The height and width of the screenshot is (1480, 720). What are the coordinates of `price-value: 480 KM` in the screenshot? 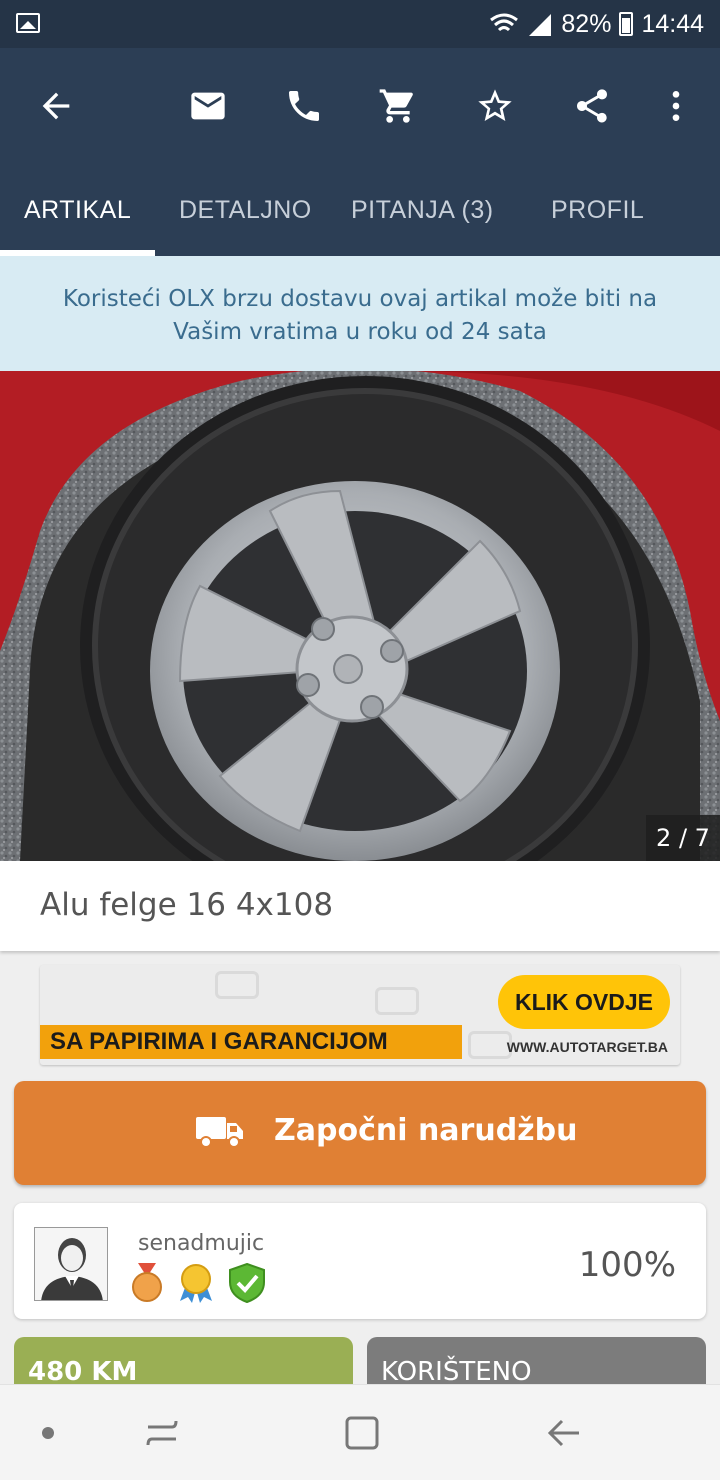 It's located at (83, 1372).